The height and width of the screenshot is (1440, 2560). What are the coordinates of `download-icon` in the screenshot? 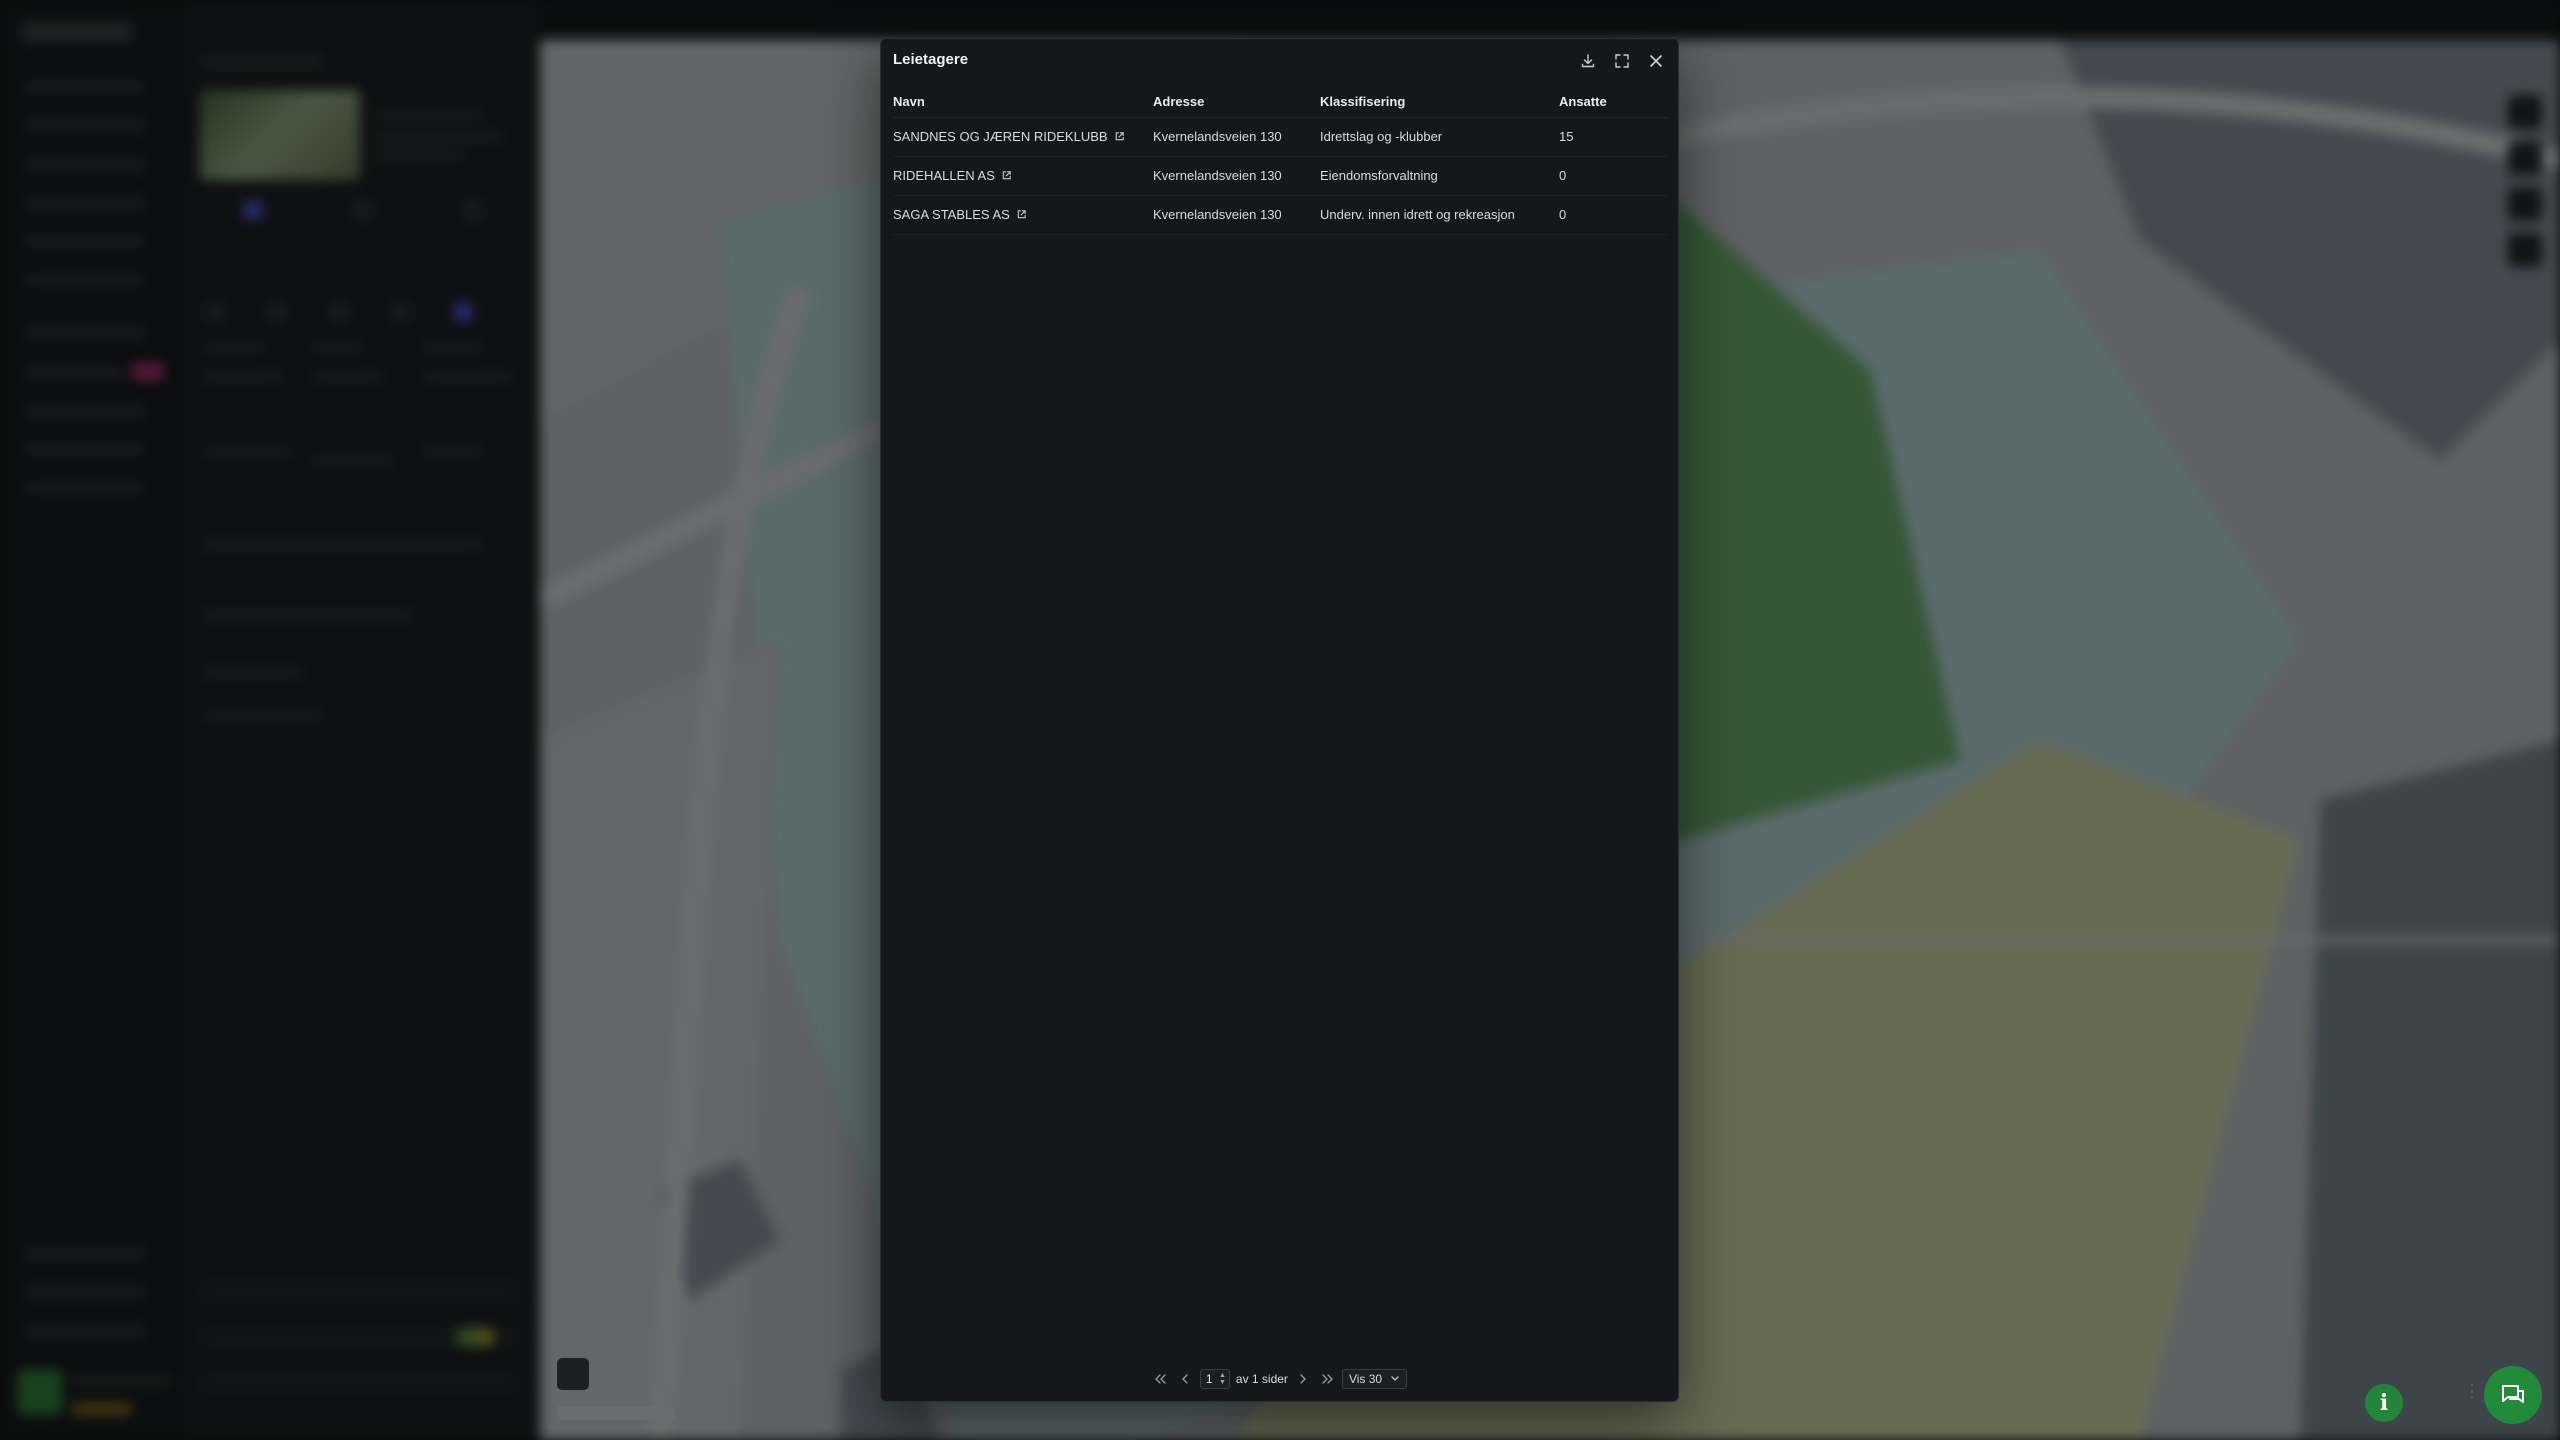 It's located at (1588, 61).